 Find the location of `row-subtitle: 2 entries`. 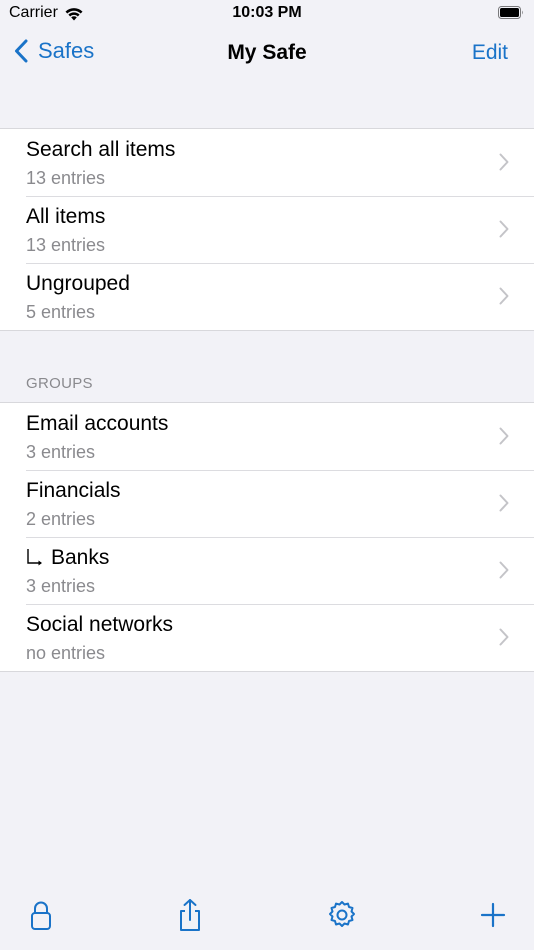

row-subtitle: 2 entries is located at coordinates (61, 519).